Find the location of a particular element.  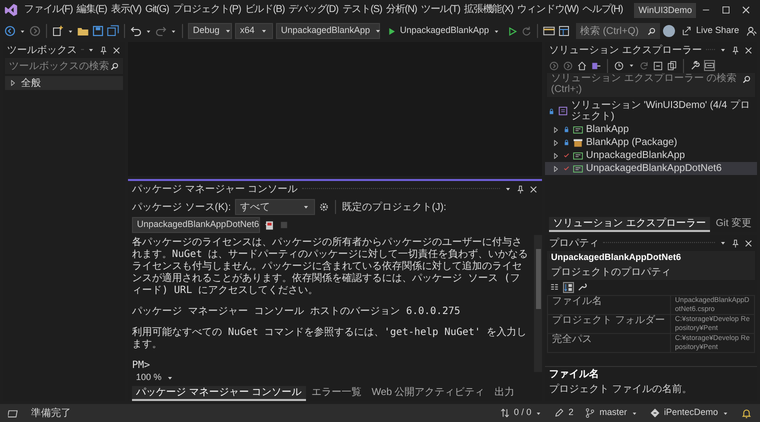

zoom-dropdown: 100 % is located at coordinates (155, 378).